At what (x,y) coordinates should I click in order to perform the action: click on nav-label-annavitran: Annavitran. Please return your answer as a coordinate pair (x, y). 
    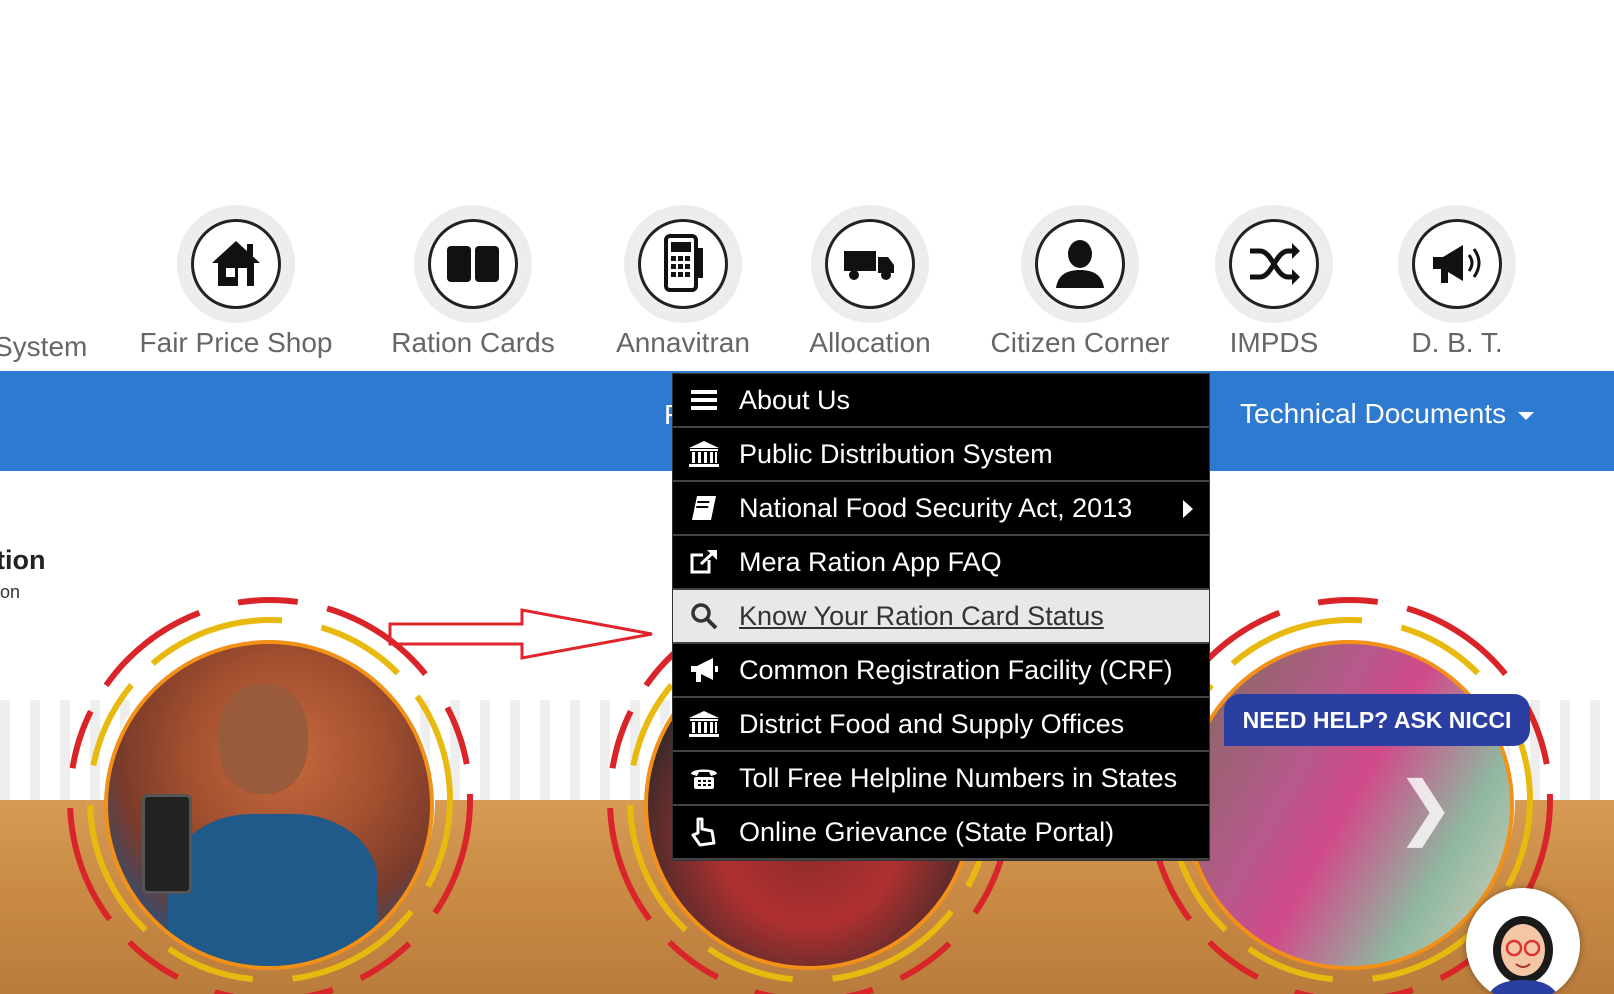
    Looking at the image, I should click on (683, 342).